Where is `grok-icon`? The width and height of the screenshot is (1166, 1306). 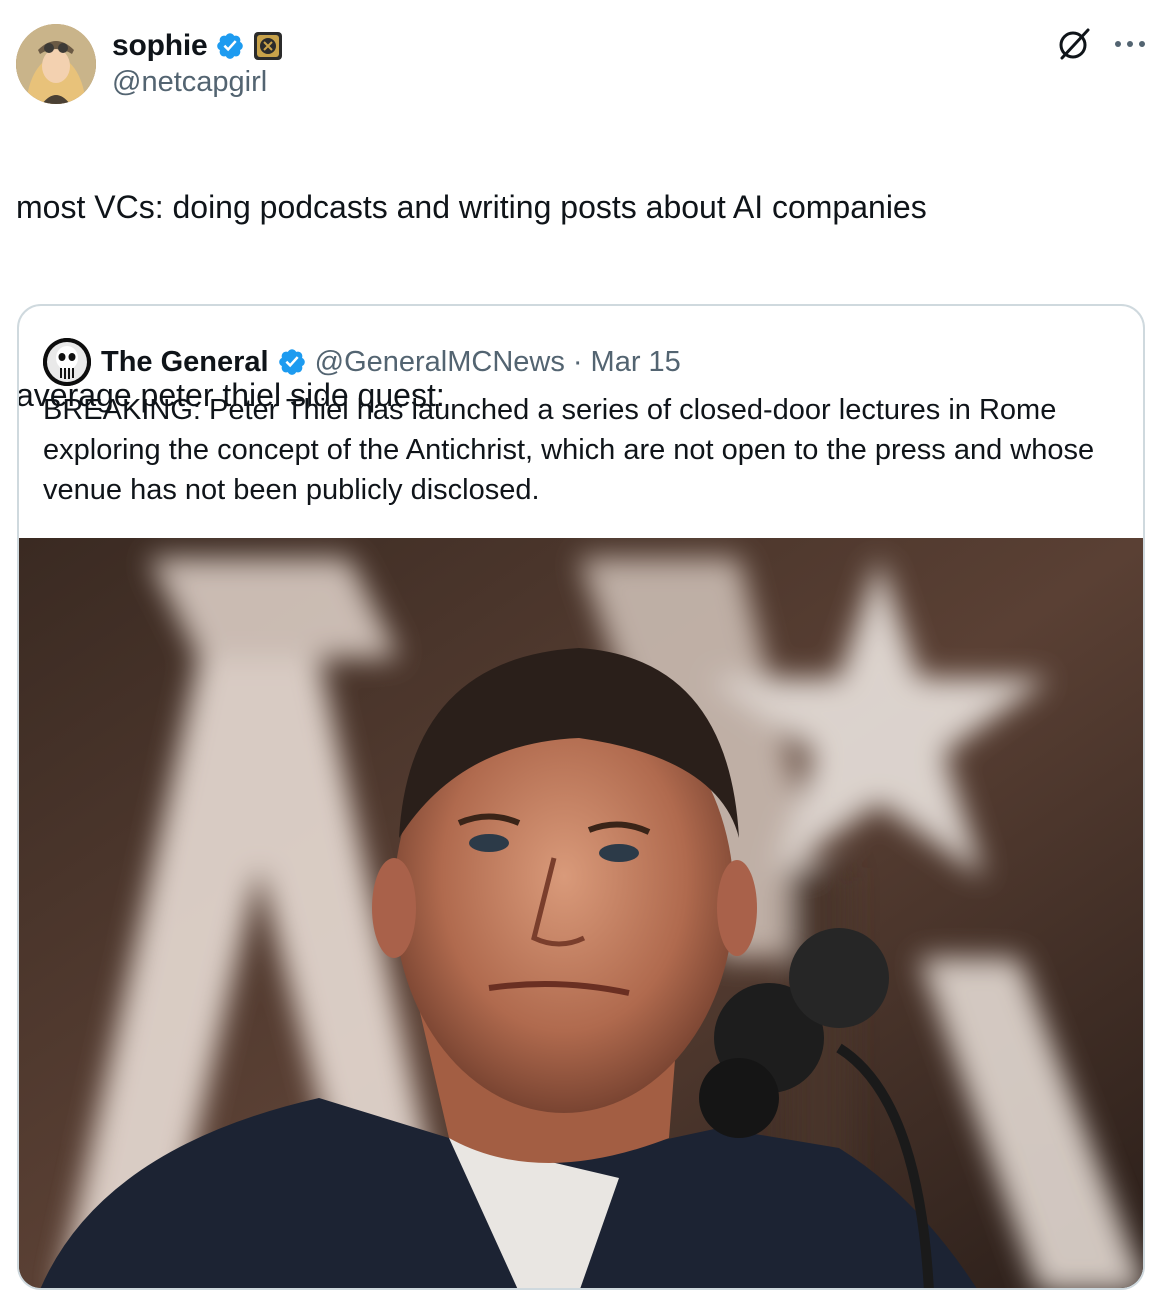 grok-icon is located at coordinates (1074, 44).